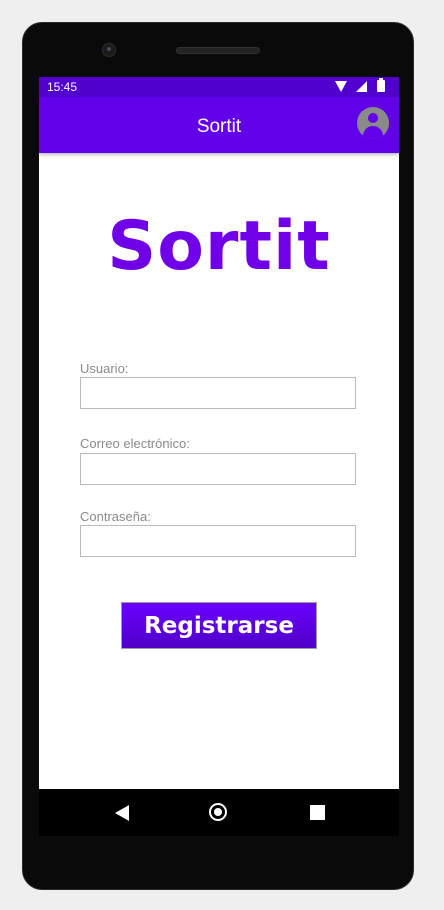  I want to click on home-icon, so click(218, 812).